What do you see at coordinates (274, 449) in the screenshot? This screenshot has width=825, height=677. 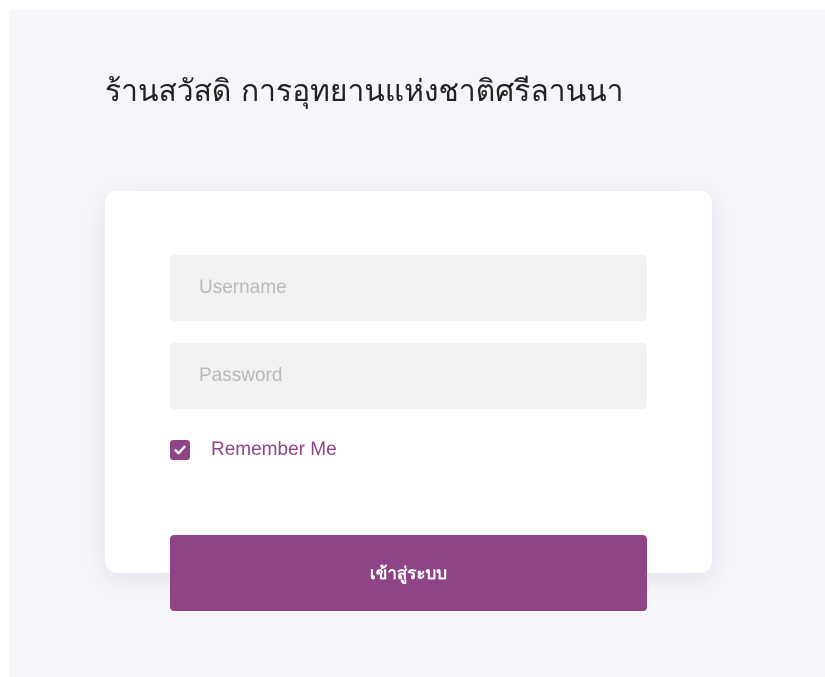 I see `remember-me-label: Remember Me` at bounding box center [274, 449].